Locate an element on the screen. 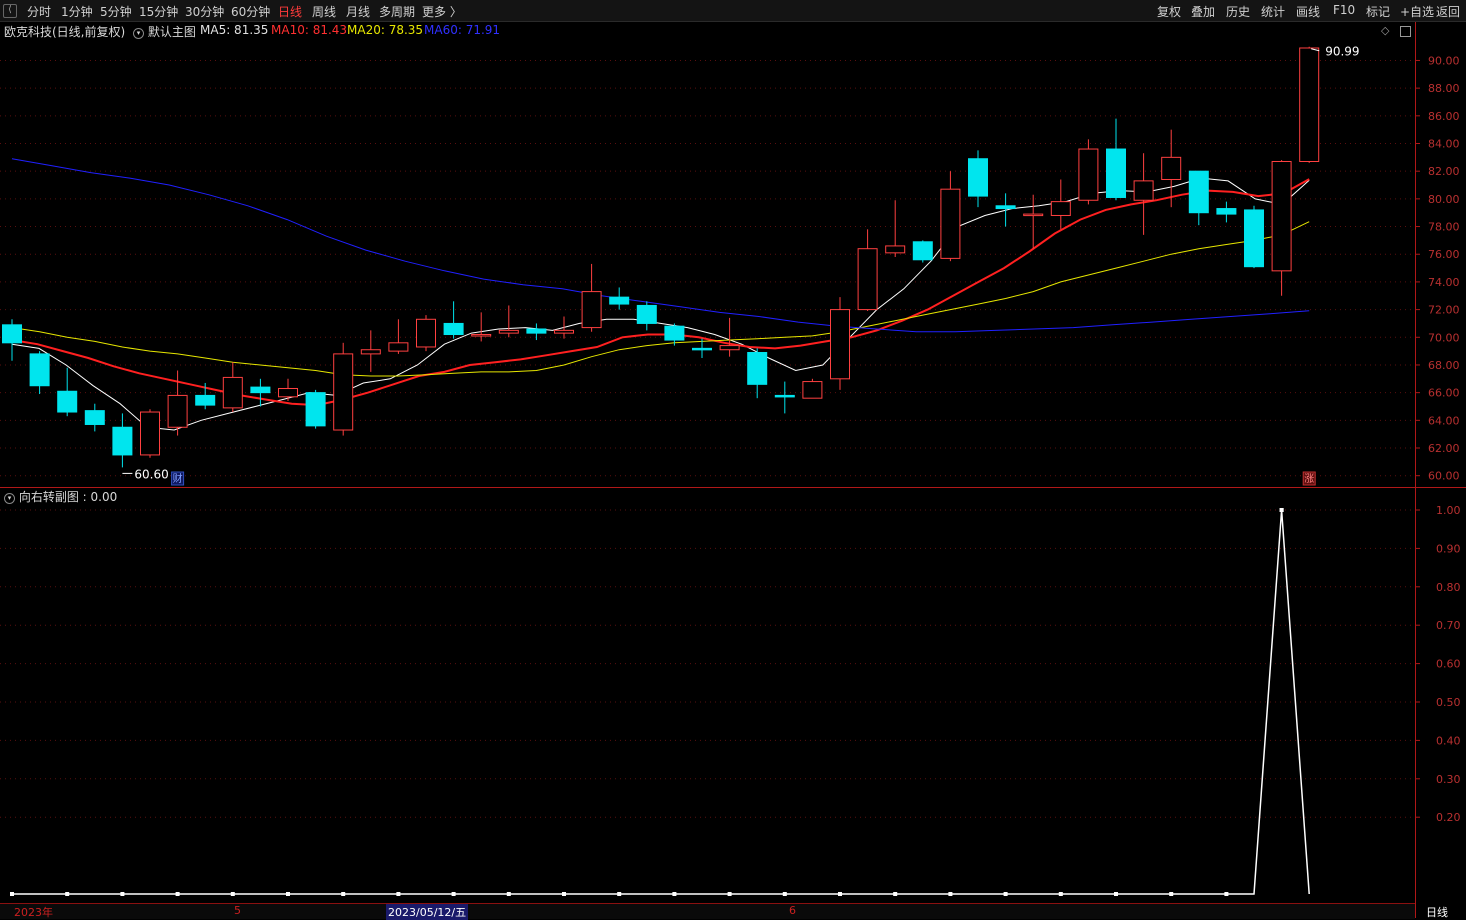  date-axis is located at coordinates (707, 911).